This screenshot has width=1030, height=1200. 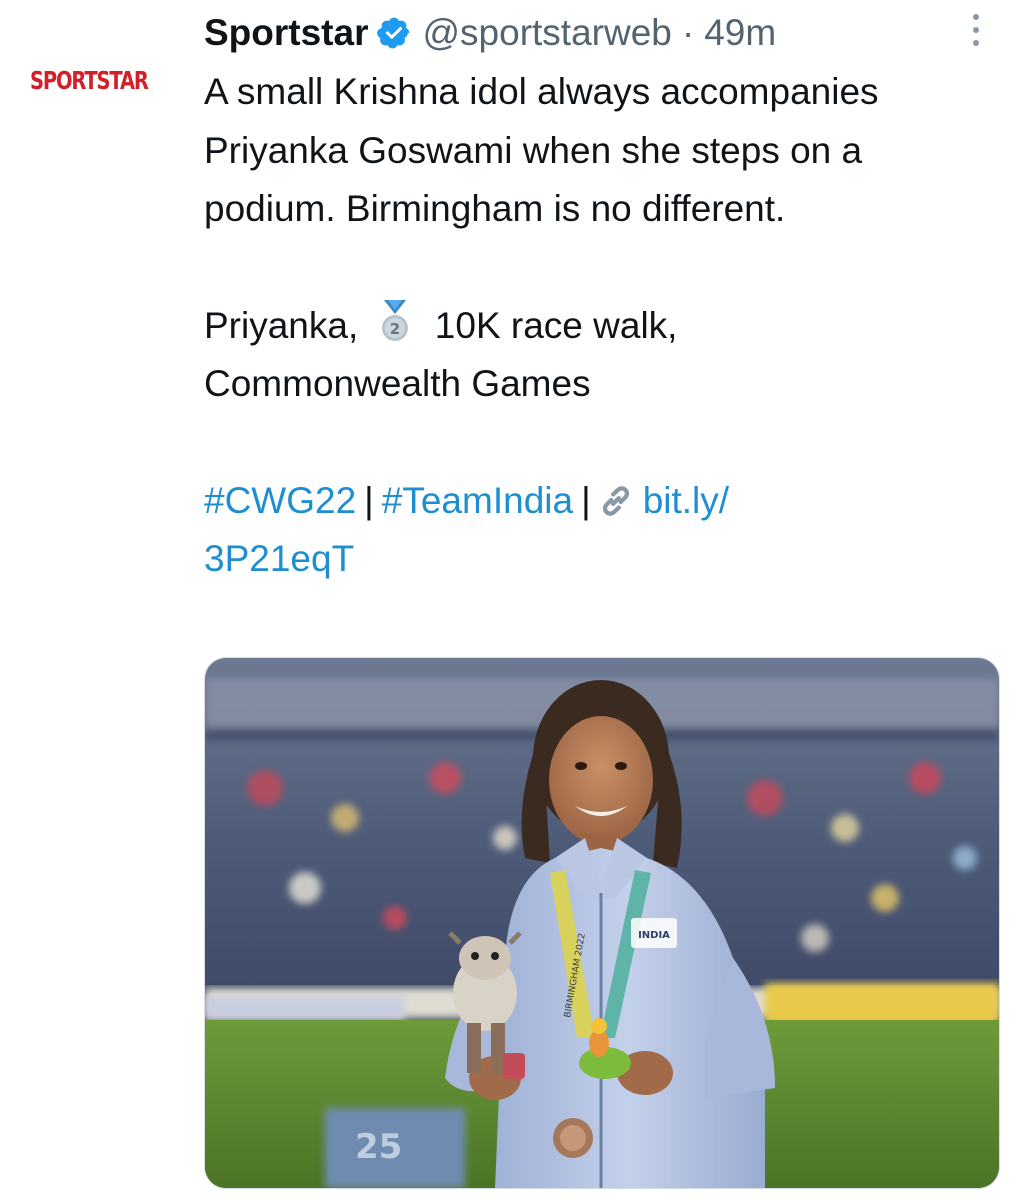 What do you see at coordinates (654, 935) in the screenshot?
I see `jacket-india-text: INDIA` at bounding box center [654, 935].